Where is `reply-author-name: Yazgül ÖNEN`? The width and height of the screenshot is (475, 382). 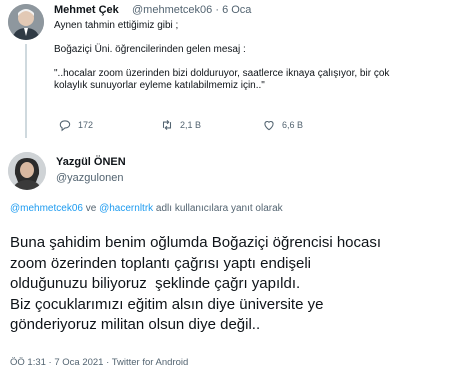
reply-author-name: Yazgül ÖNEN is located at coordinates (91, 162).